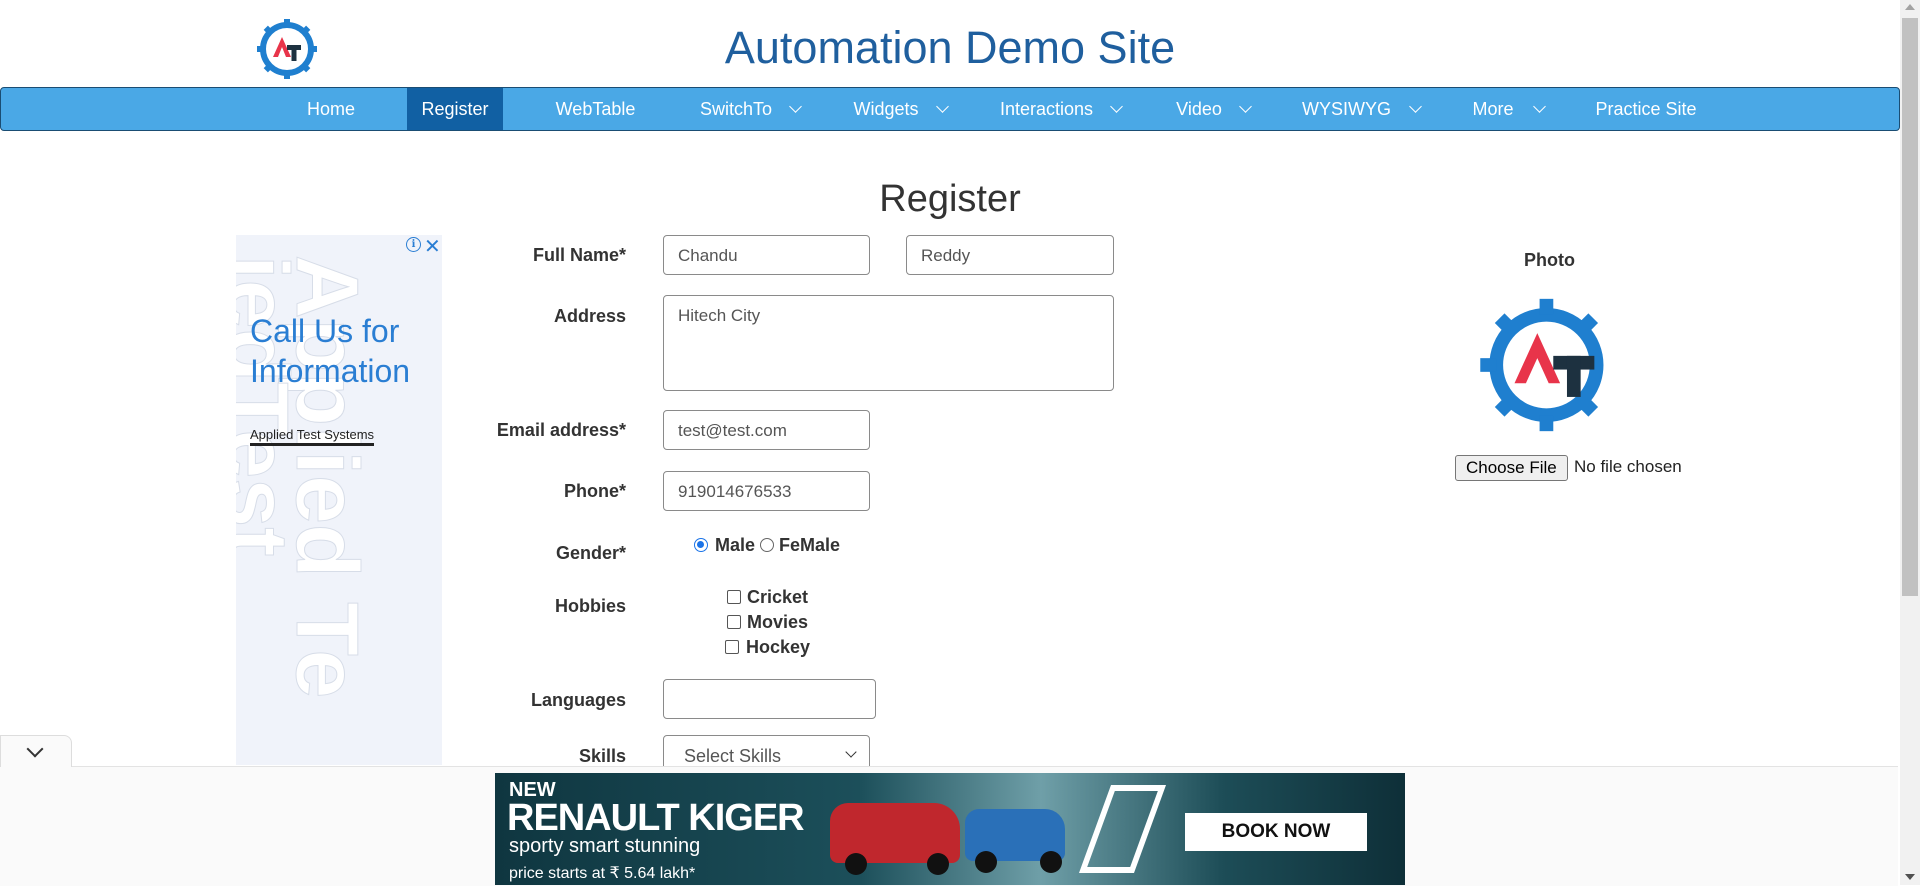 This screenshot has width=1920, height=886. What do you see at coordinates (734, 597) in the screenshot?
I see `hobby-cricket-checkbox` at bounding box center [734, 597].